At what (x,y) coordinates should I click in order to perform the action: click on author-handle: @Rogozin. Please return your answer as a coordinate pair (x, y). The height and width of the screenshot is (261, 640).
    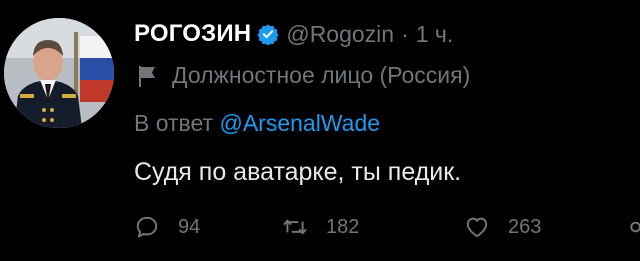
    Looking at the image, I should click on (340, 34).